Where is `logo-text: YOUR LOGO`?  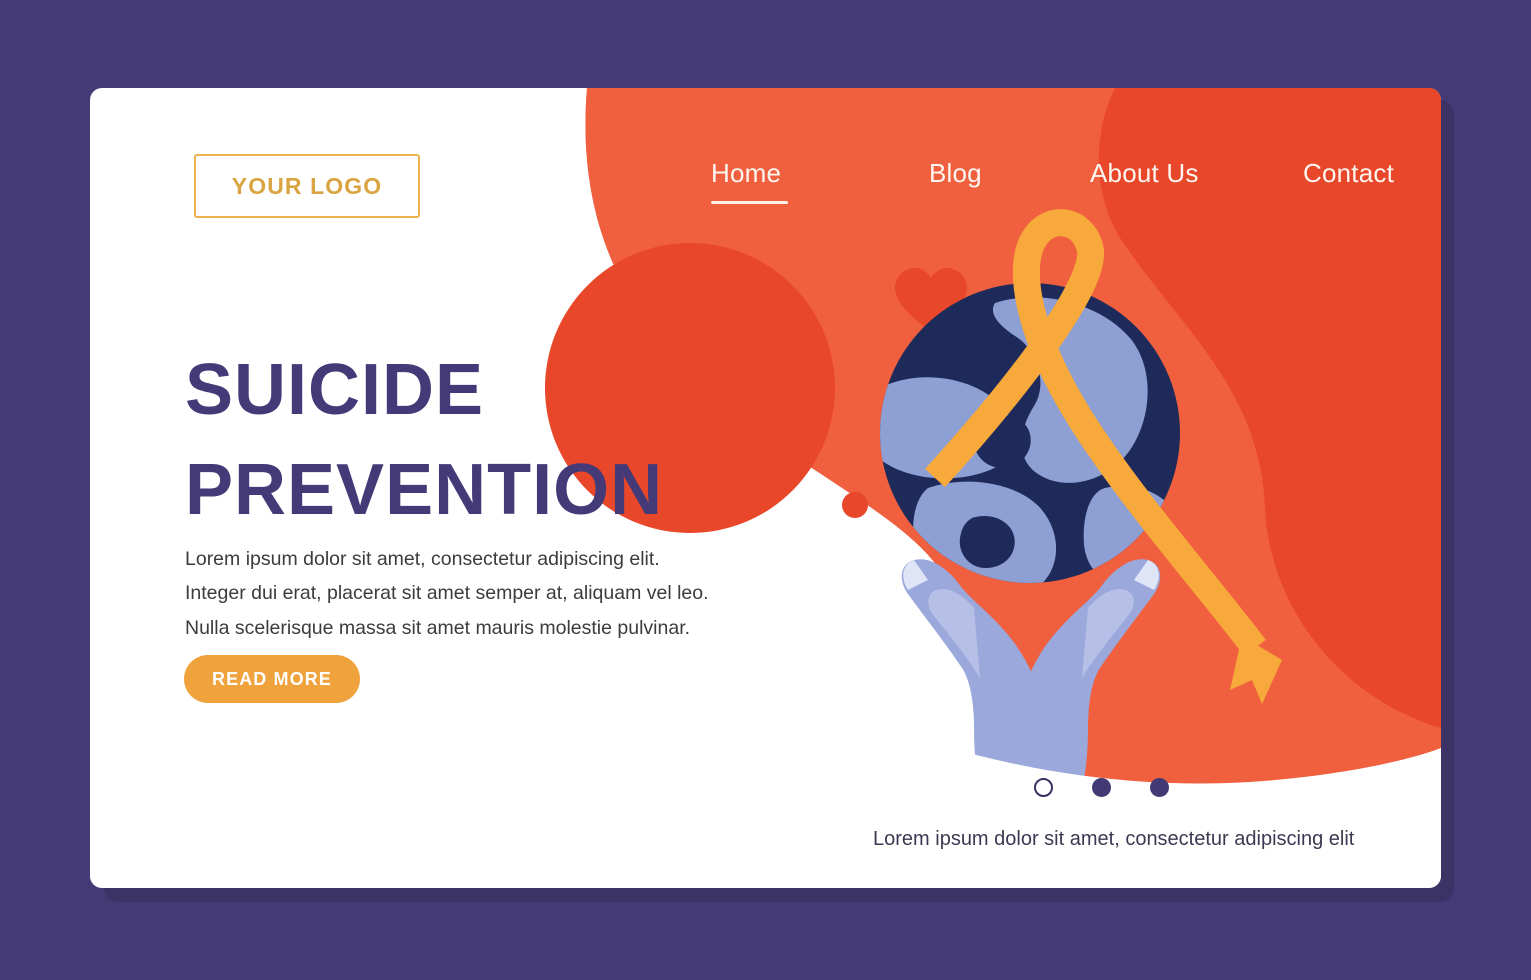 logo-text: YOUR LOGO is located at coordinates (307, 185).